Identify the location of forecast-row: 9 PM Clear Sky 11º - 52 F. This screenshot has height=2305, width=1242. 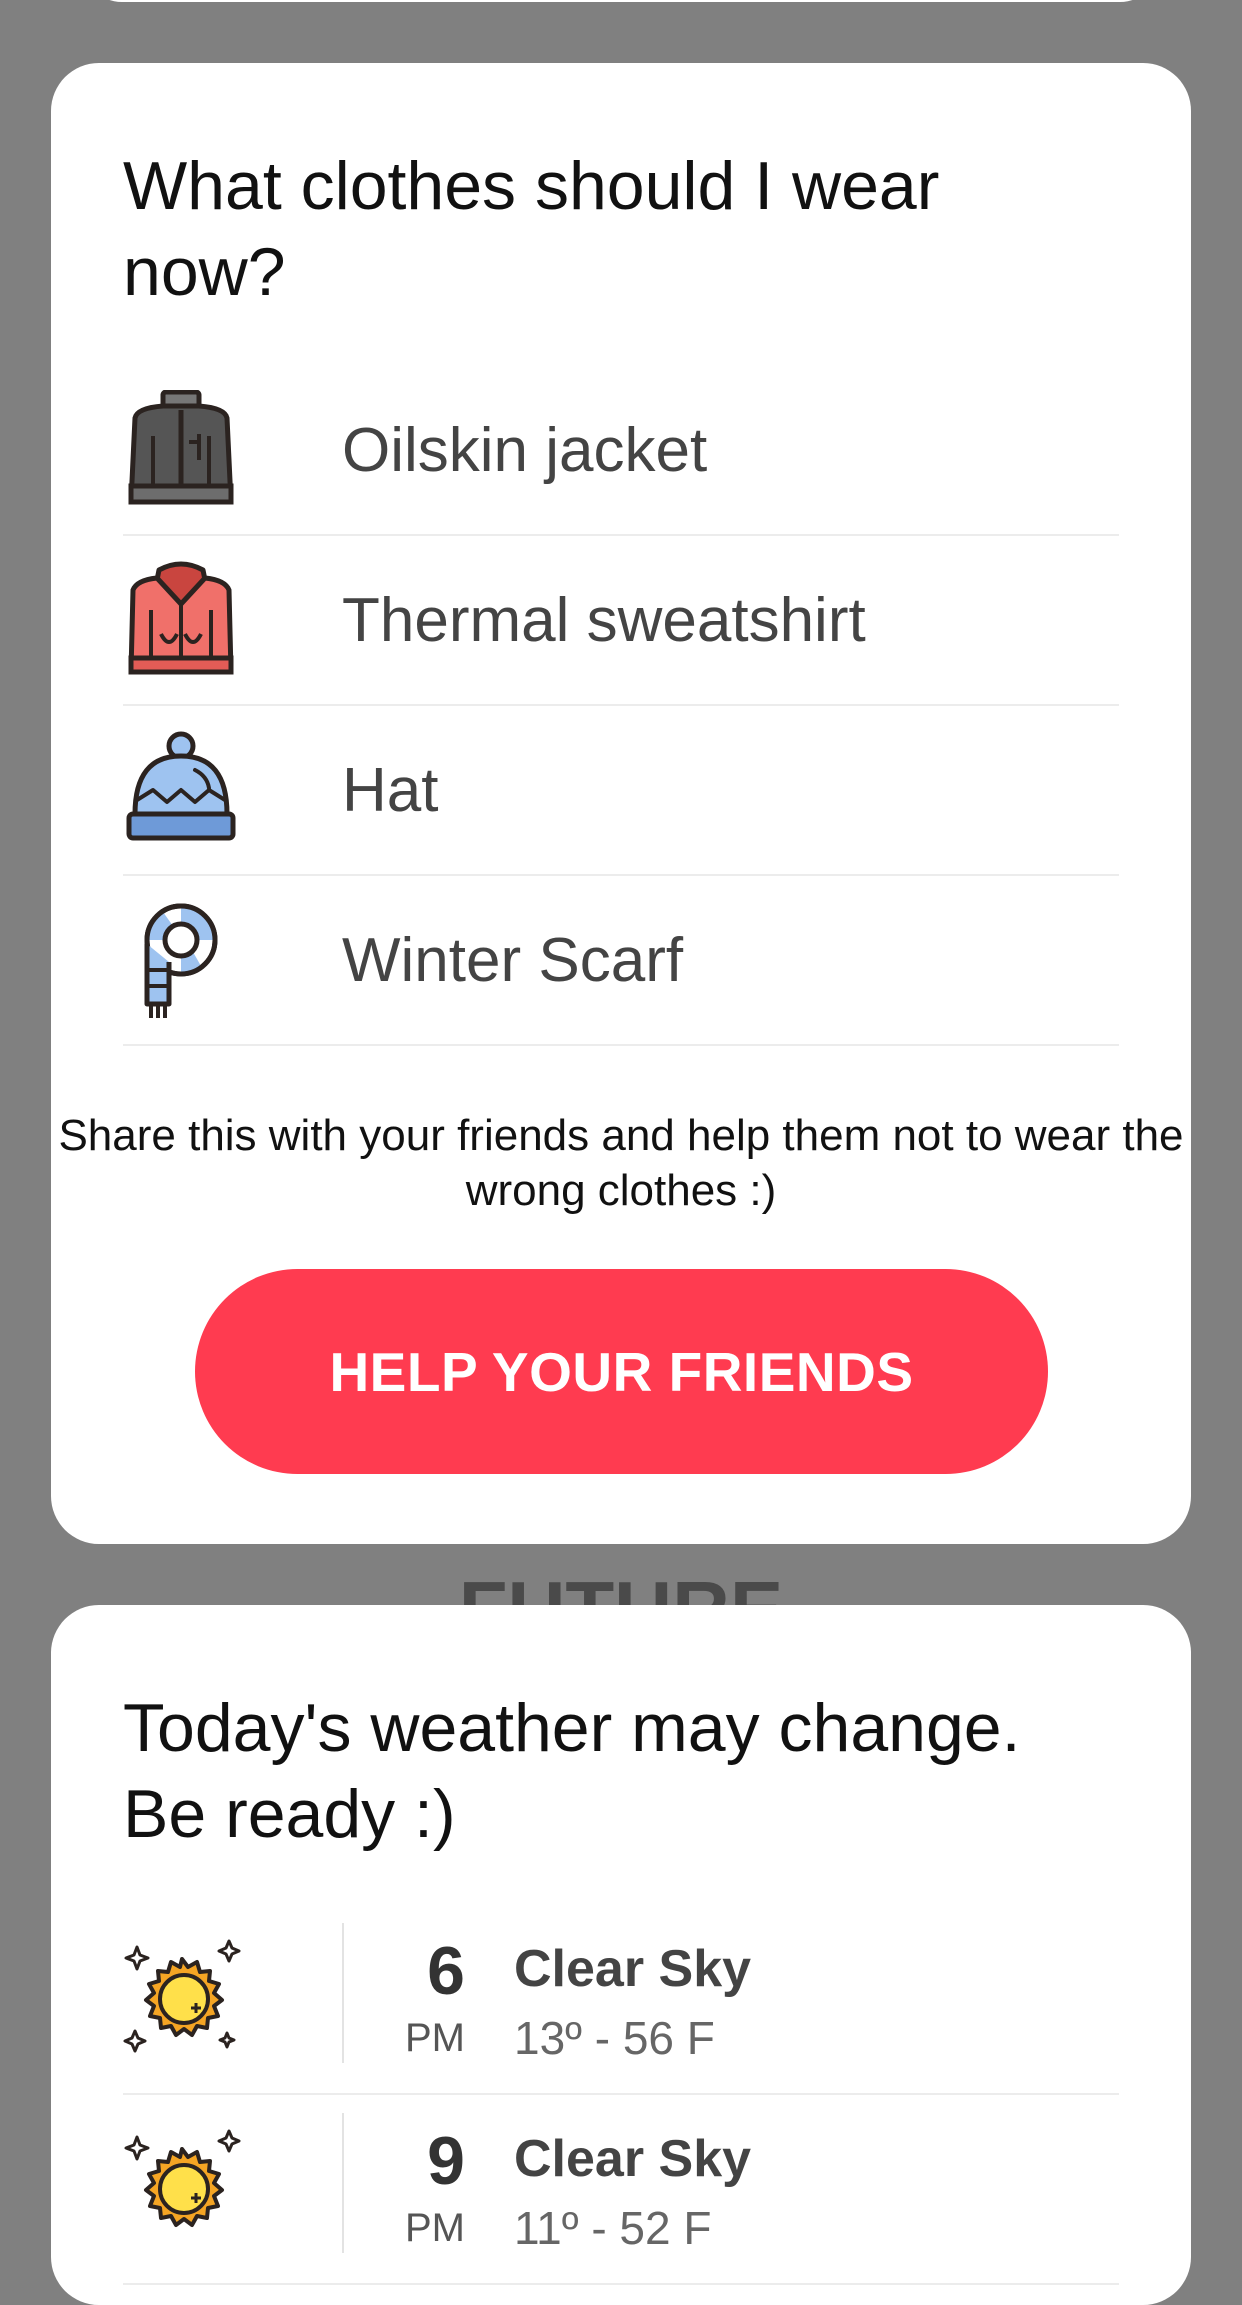
(621, 2190).